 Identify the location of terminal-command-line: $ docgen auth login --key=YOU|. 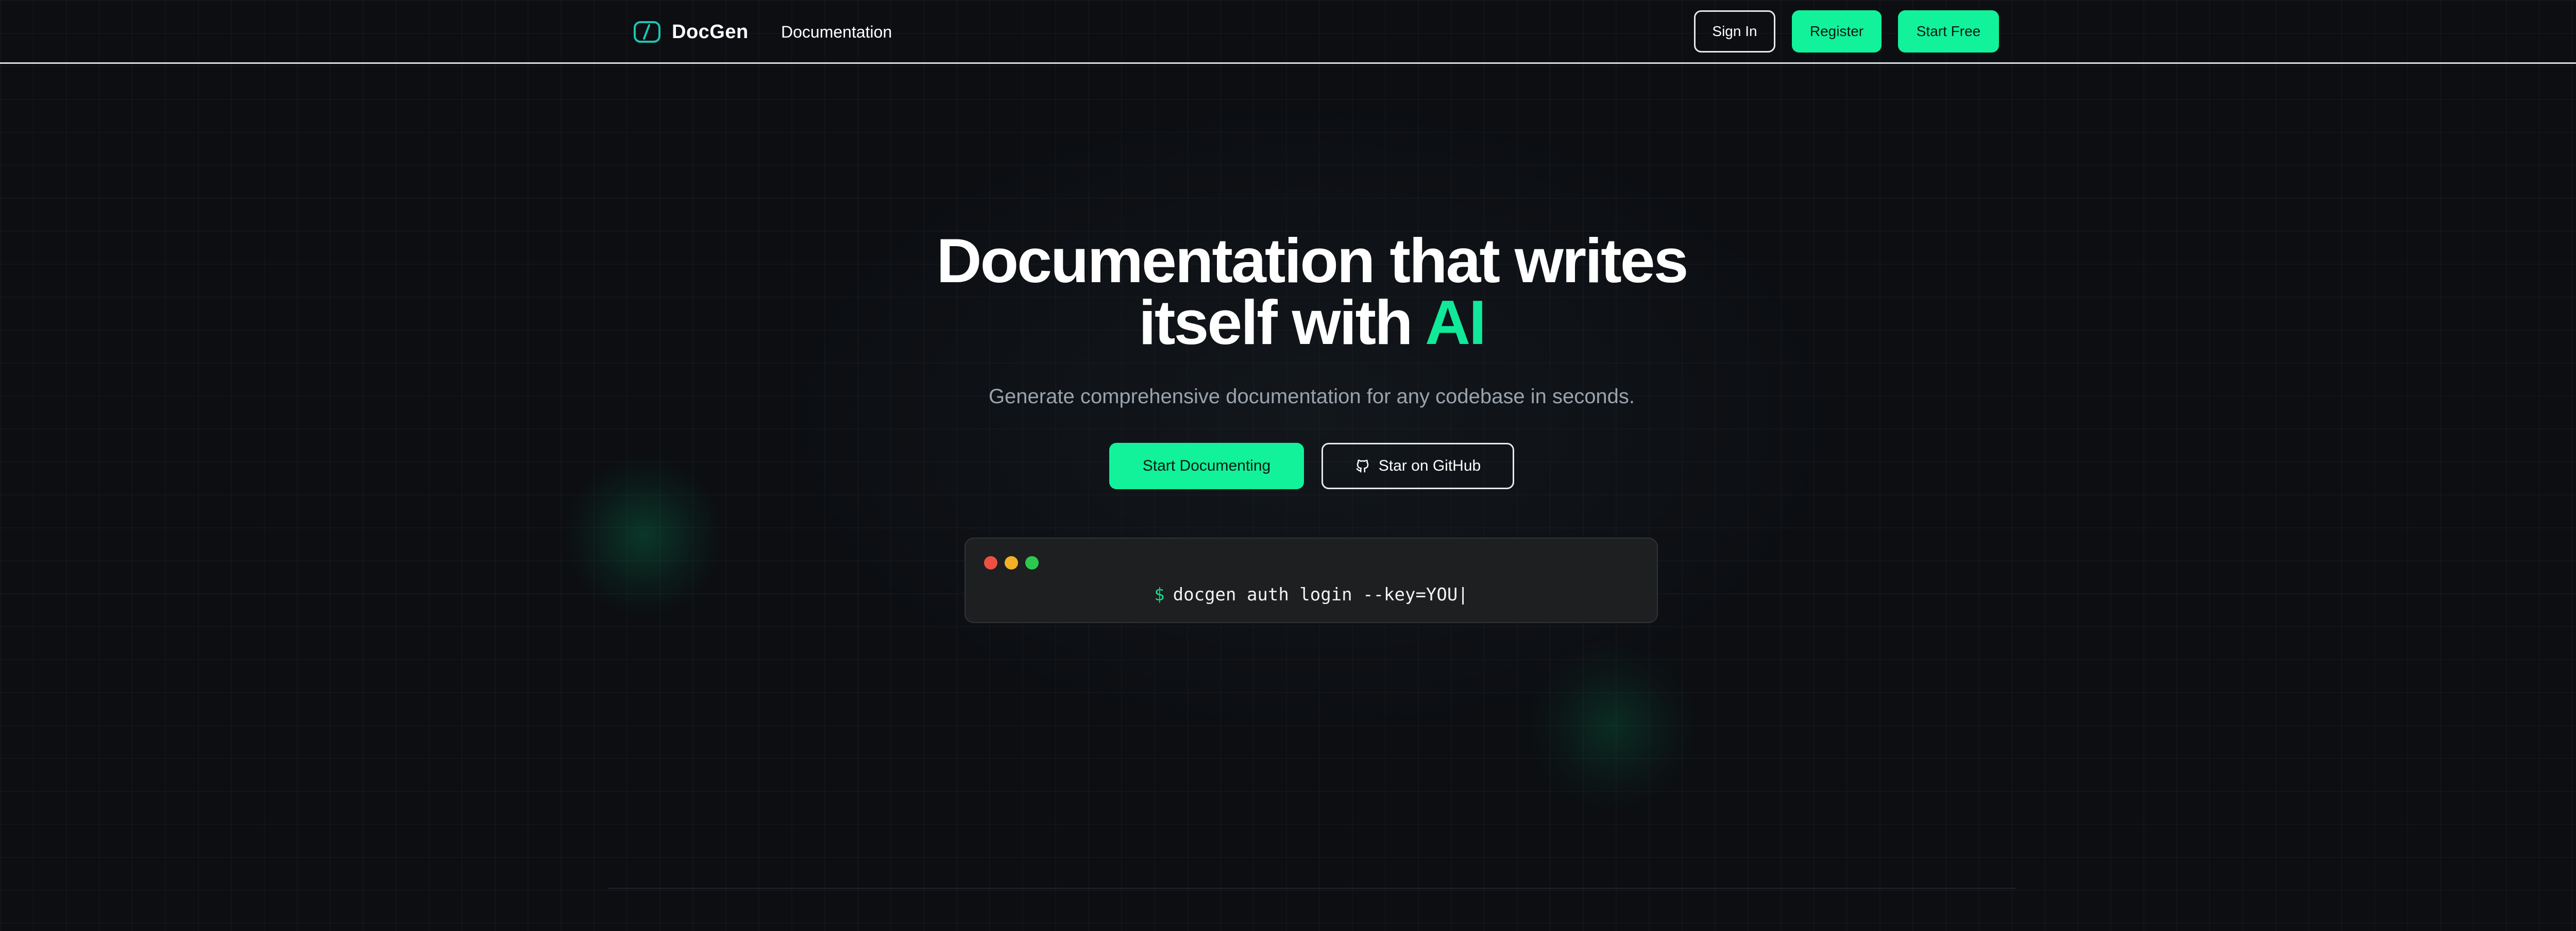
(1311, 595).